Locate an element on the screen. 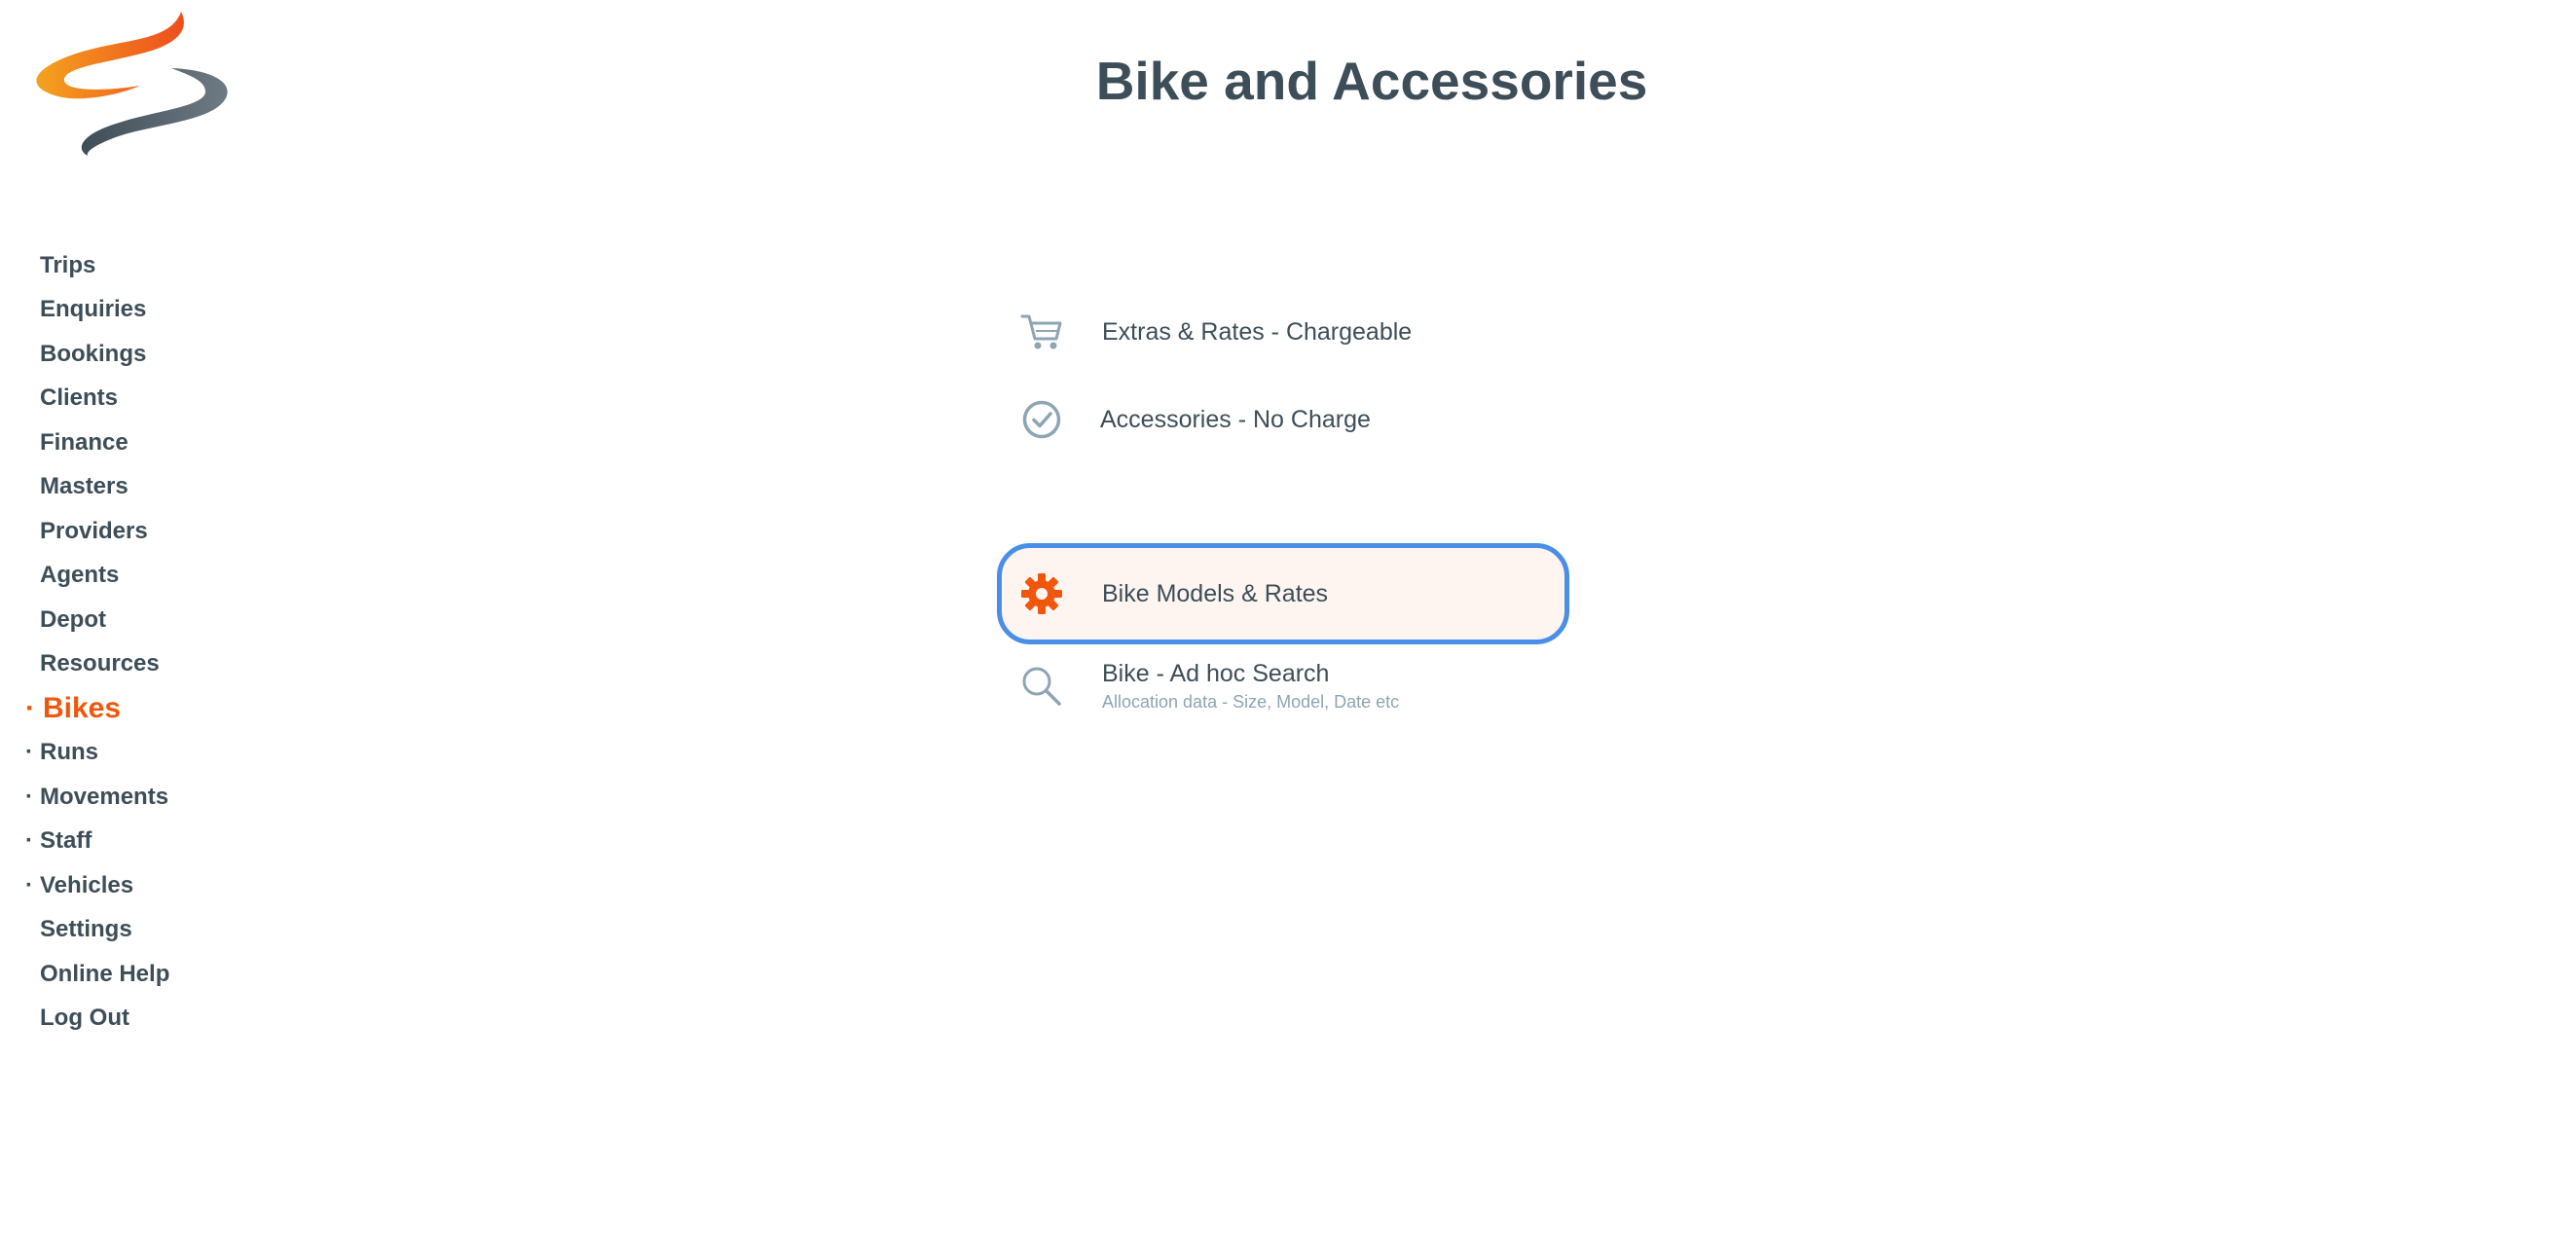 This screenshot has height=1244, width=2576. page-title: Bike and Accessories is located at coordinates (1371, 81).